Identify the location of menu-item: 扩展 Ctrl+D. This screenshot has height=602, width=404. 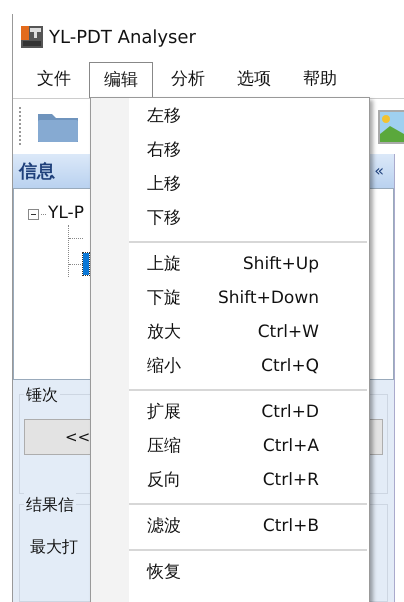
(230, 413).